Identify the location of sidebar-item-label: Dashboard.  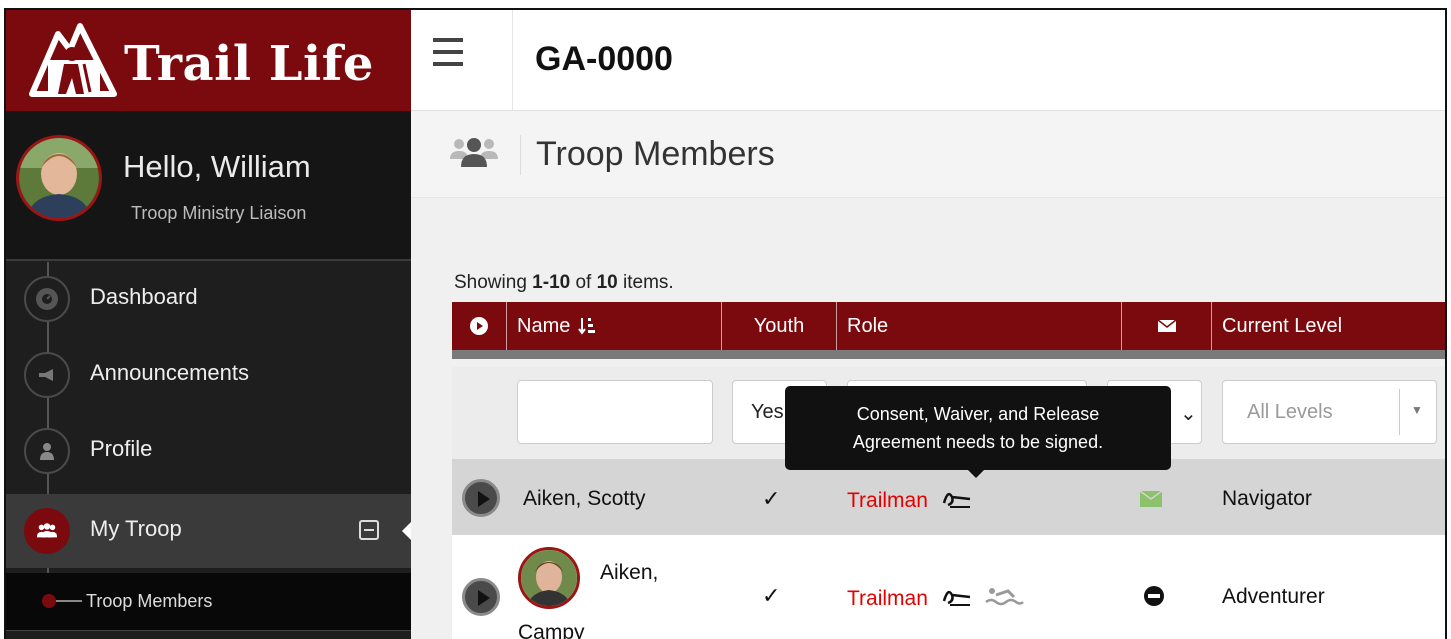
(144, 296).